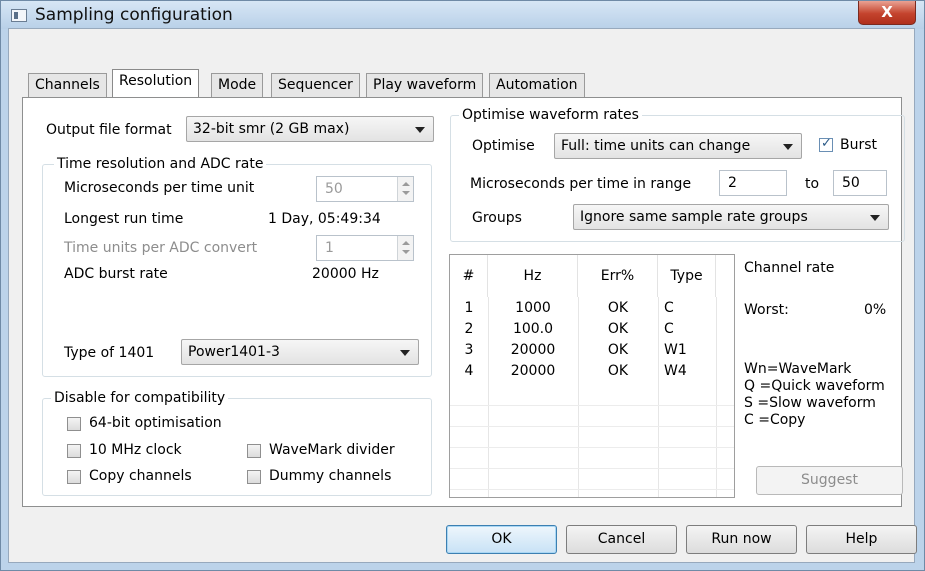  What do you see at coordinates (365, 189) in the screenshot?
I see `us-per-time-unit-spinner: 50` at bounding box center [365, 189].